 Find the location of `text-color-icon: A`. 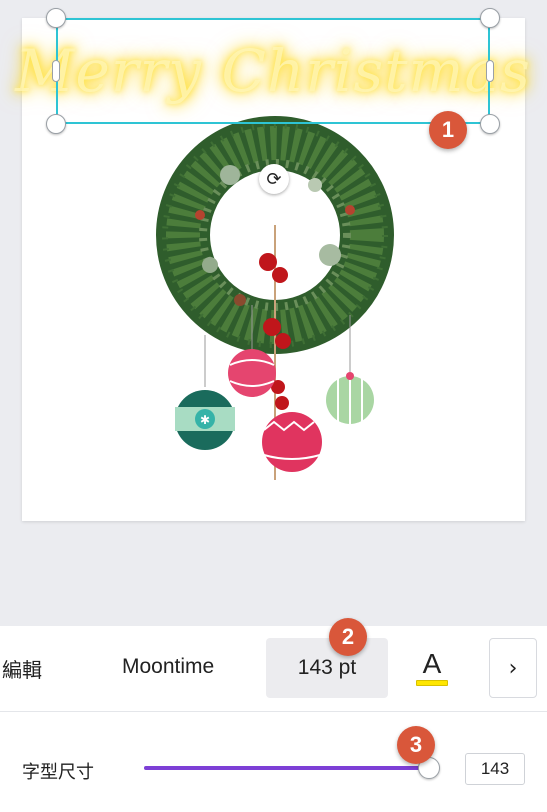

text-color-icon: A is located at coordinates (432, 663).